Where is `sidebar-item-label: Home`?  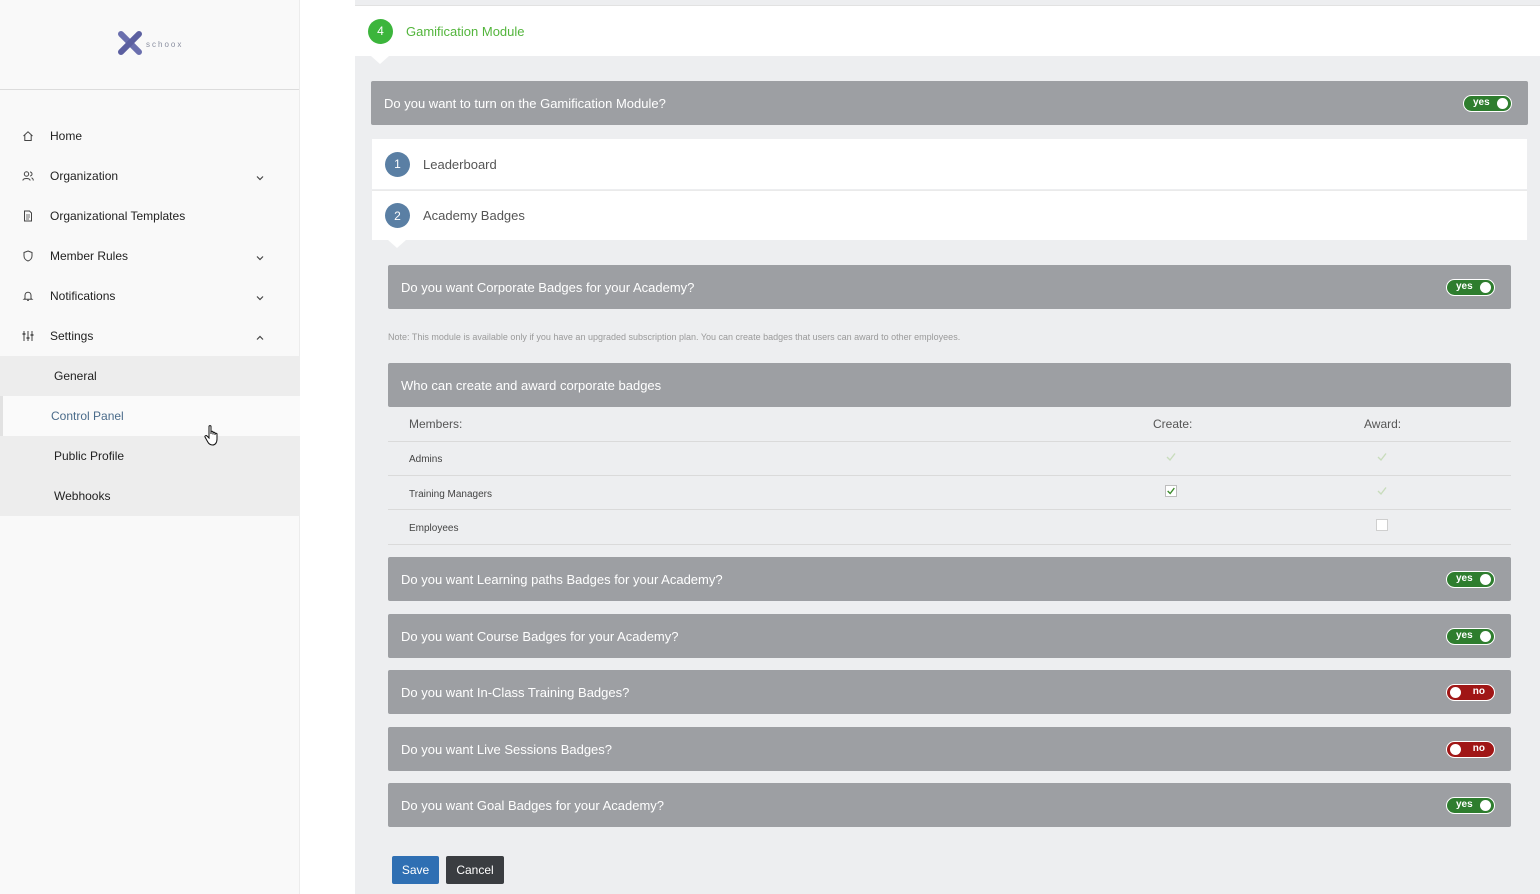 sidebar-item-label: Home is located at coordinates (66, 136).